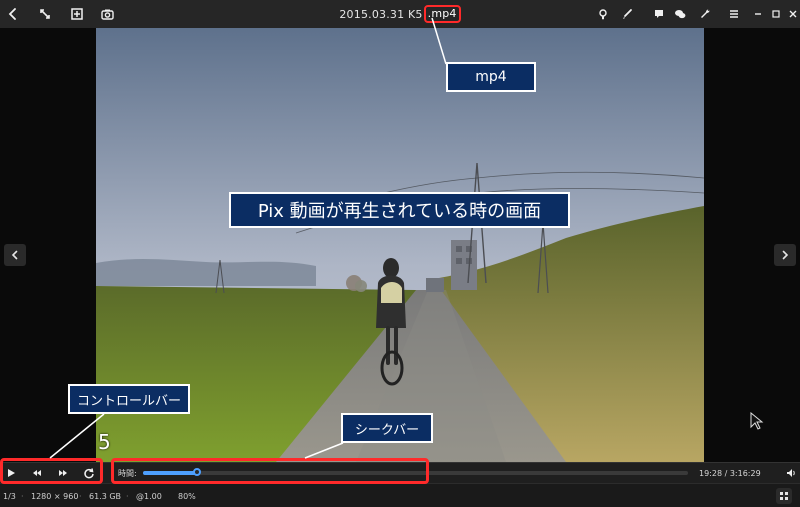  I want to click on time-readout: 19:28 / 3:16:29, so click(730, 473).